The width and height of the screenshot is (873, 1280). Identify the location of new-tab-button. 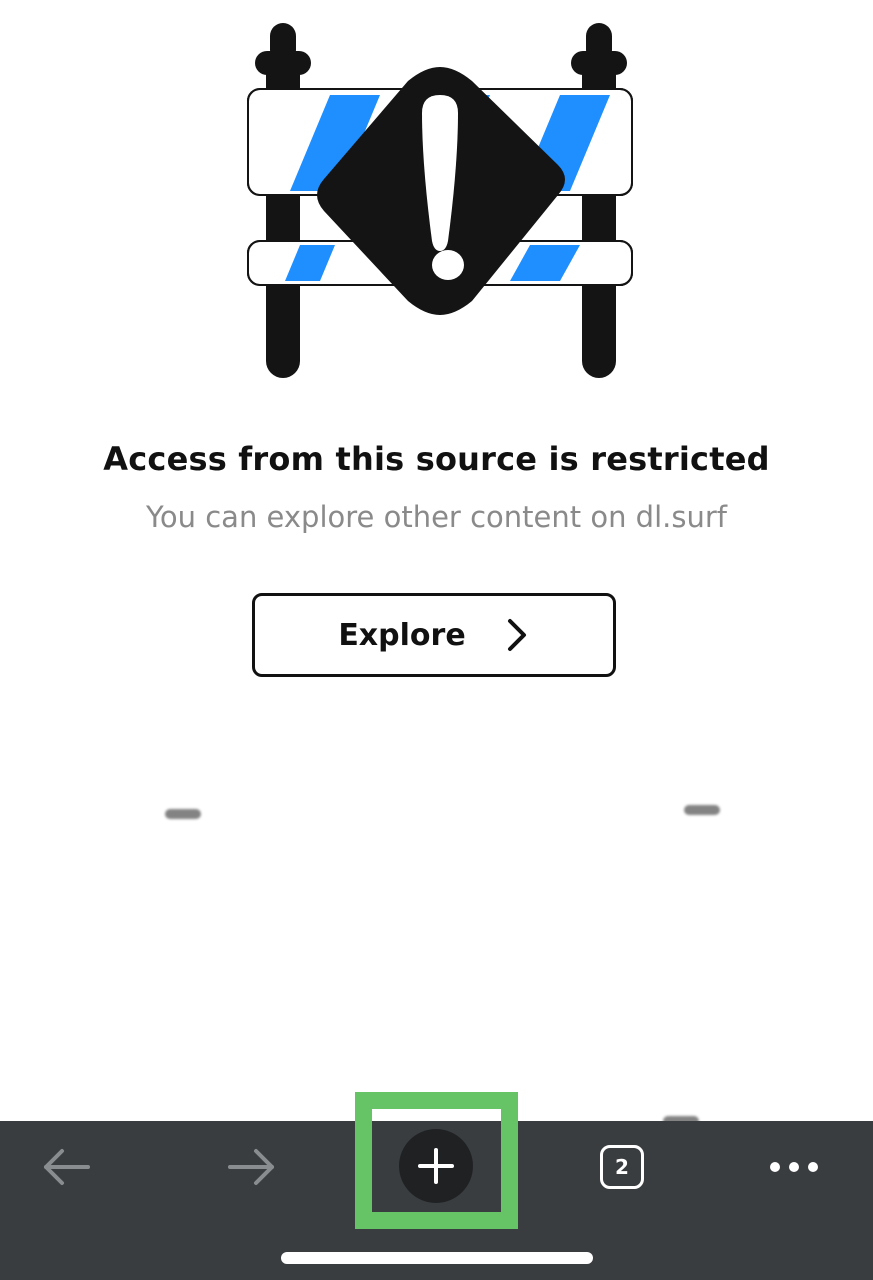
(436, 1166).